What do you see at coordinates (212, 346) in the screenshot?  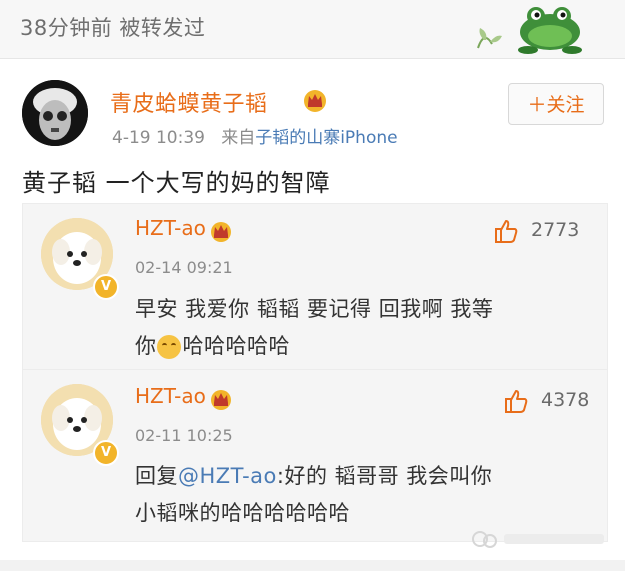 I see `comment-text-line2: 你哈哈哈哈哈` at bounding box center [212, 346].